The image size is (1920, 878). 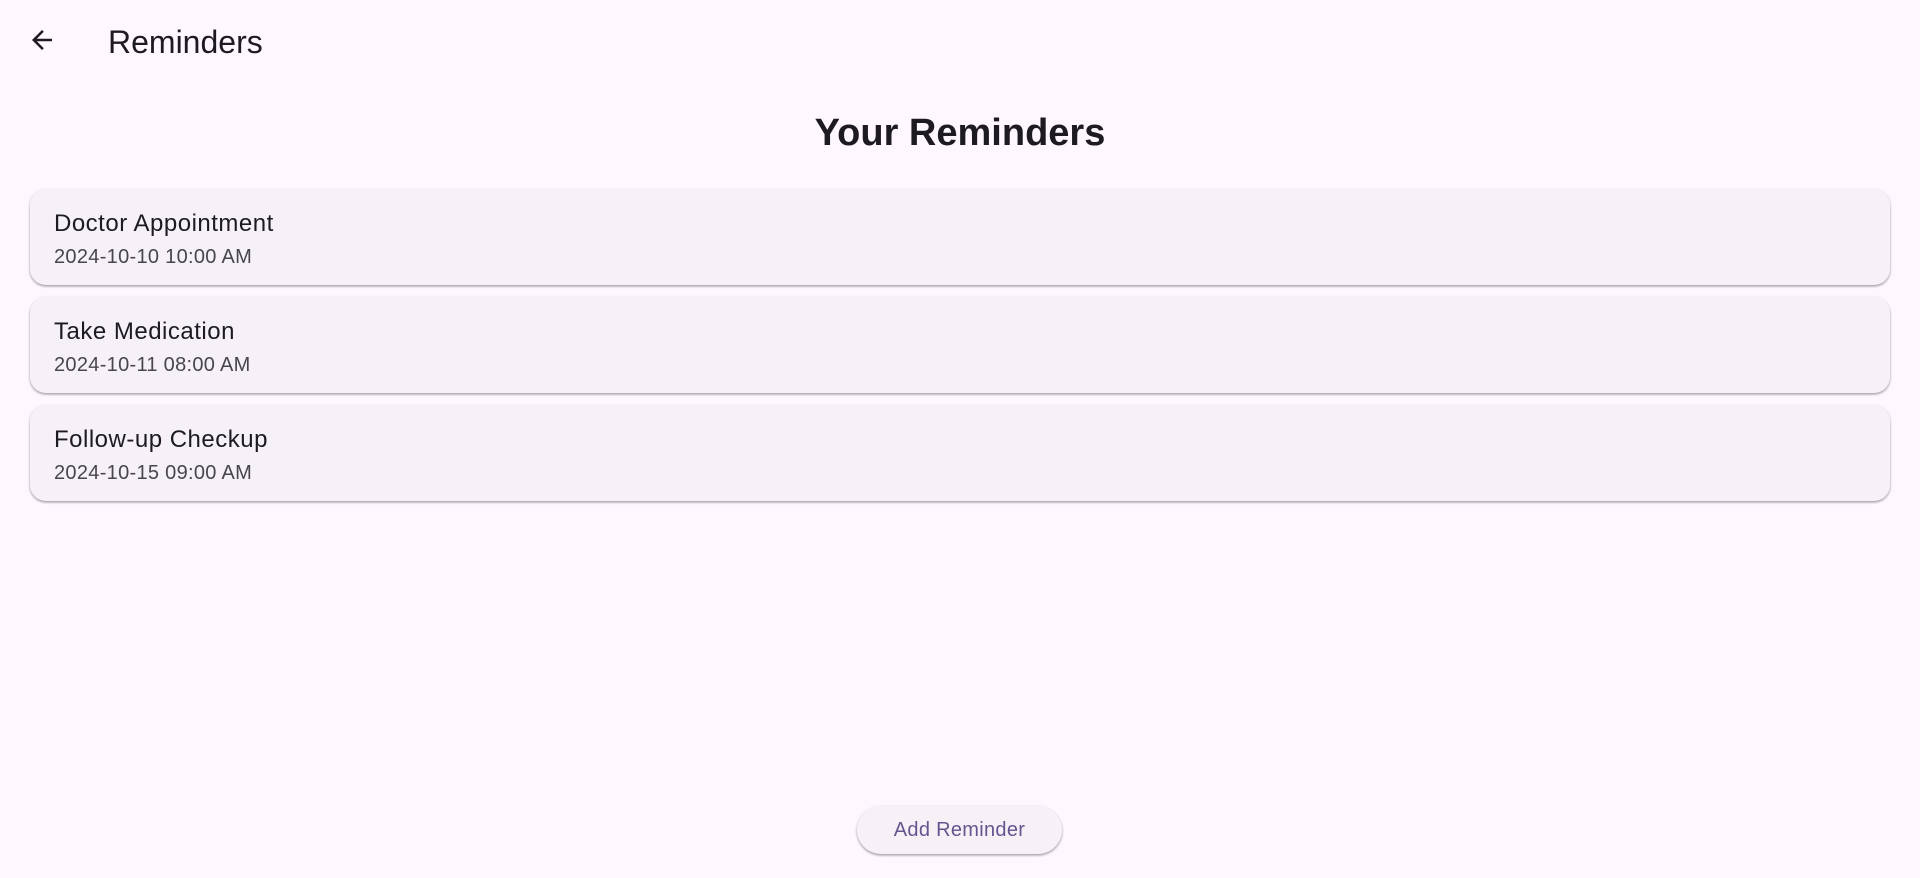 I want to click on reminder-title: Follow-up Checkup, so click(x=161, y=439).